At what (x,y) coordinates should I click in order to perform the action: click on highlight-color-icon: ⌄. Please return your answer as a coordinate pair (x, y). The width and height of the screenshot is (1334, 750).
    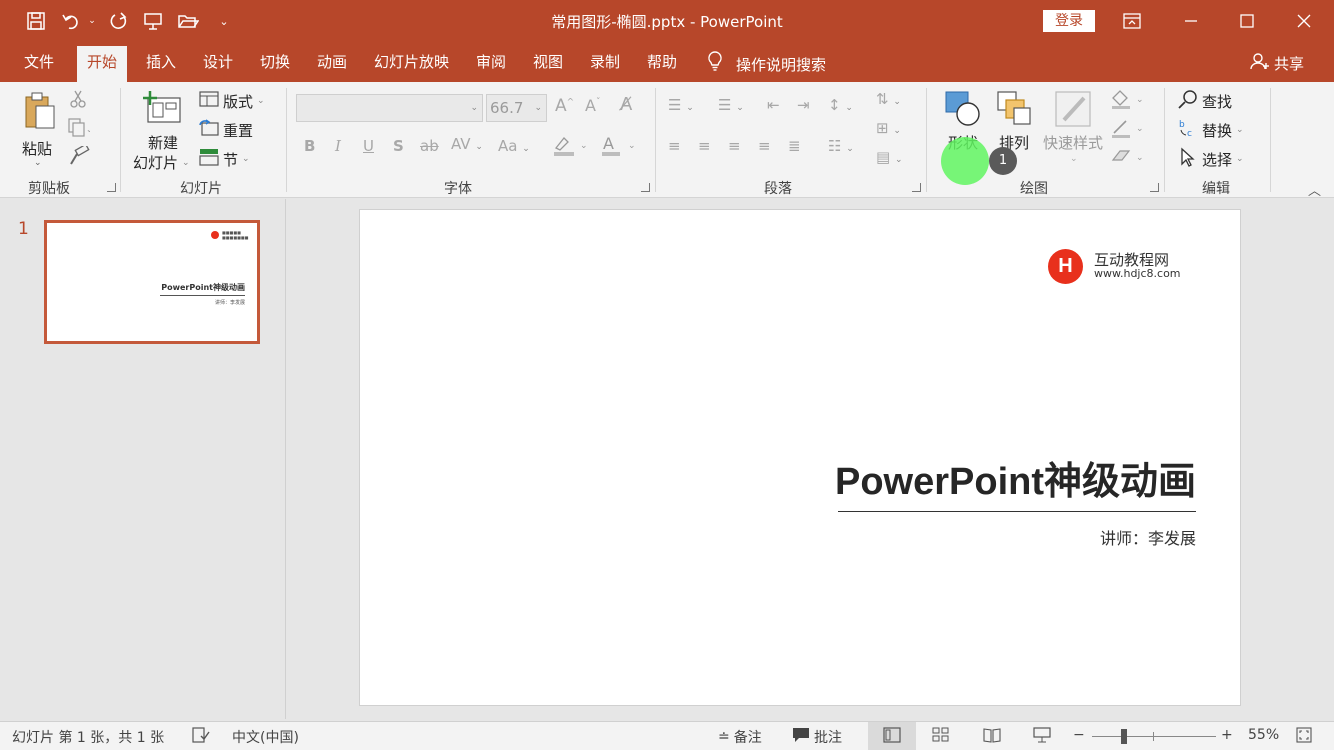
    Looking at the image, I should click on (570, 148).